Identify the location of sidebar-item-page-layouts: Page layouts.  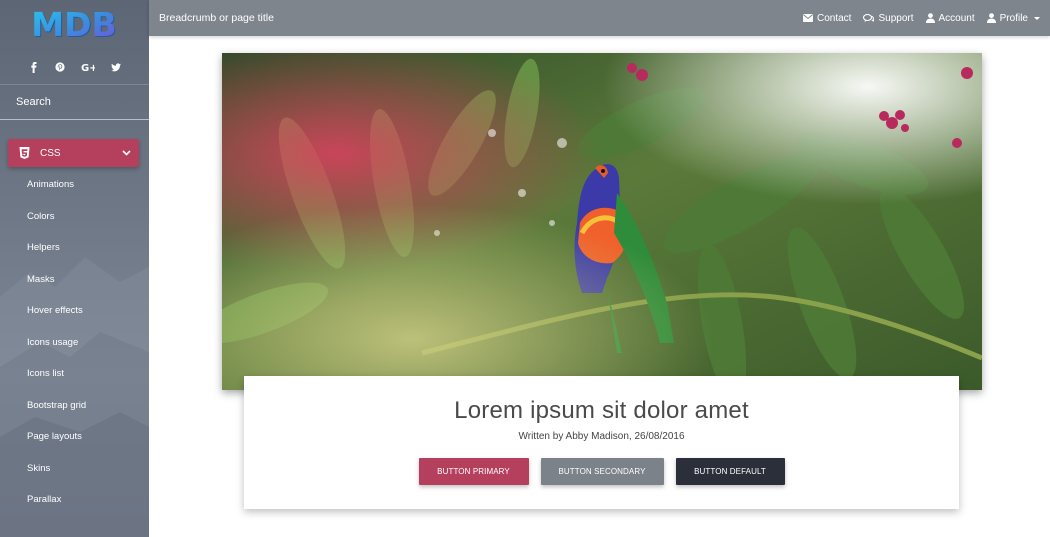
(74, 437).